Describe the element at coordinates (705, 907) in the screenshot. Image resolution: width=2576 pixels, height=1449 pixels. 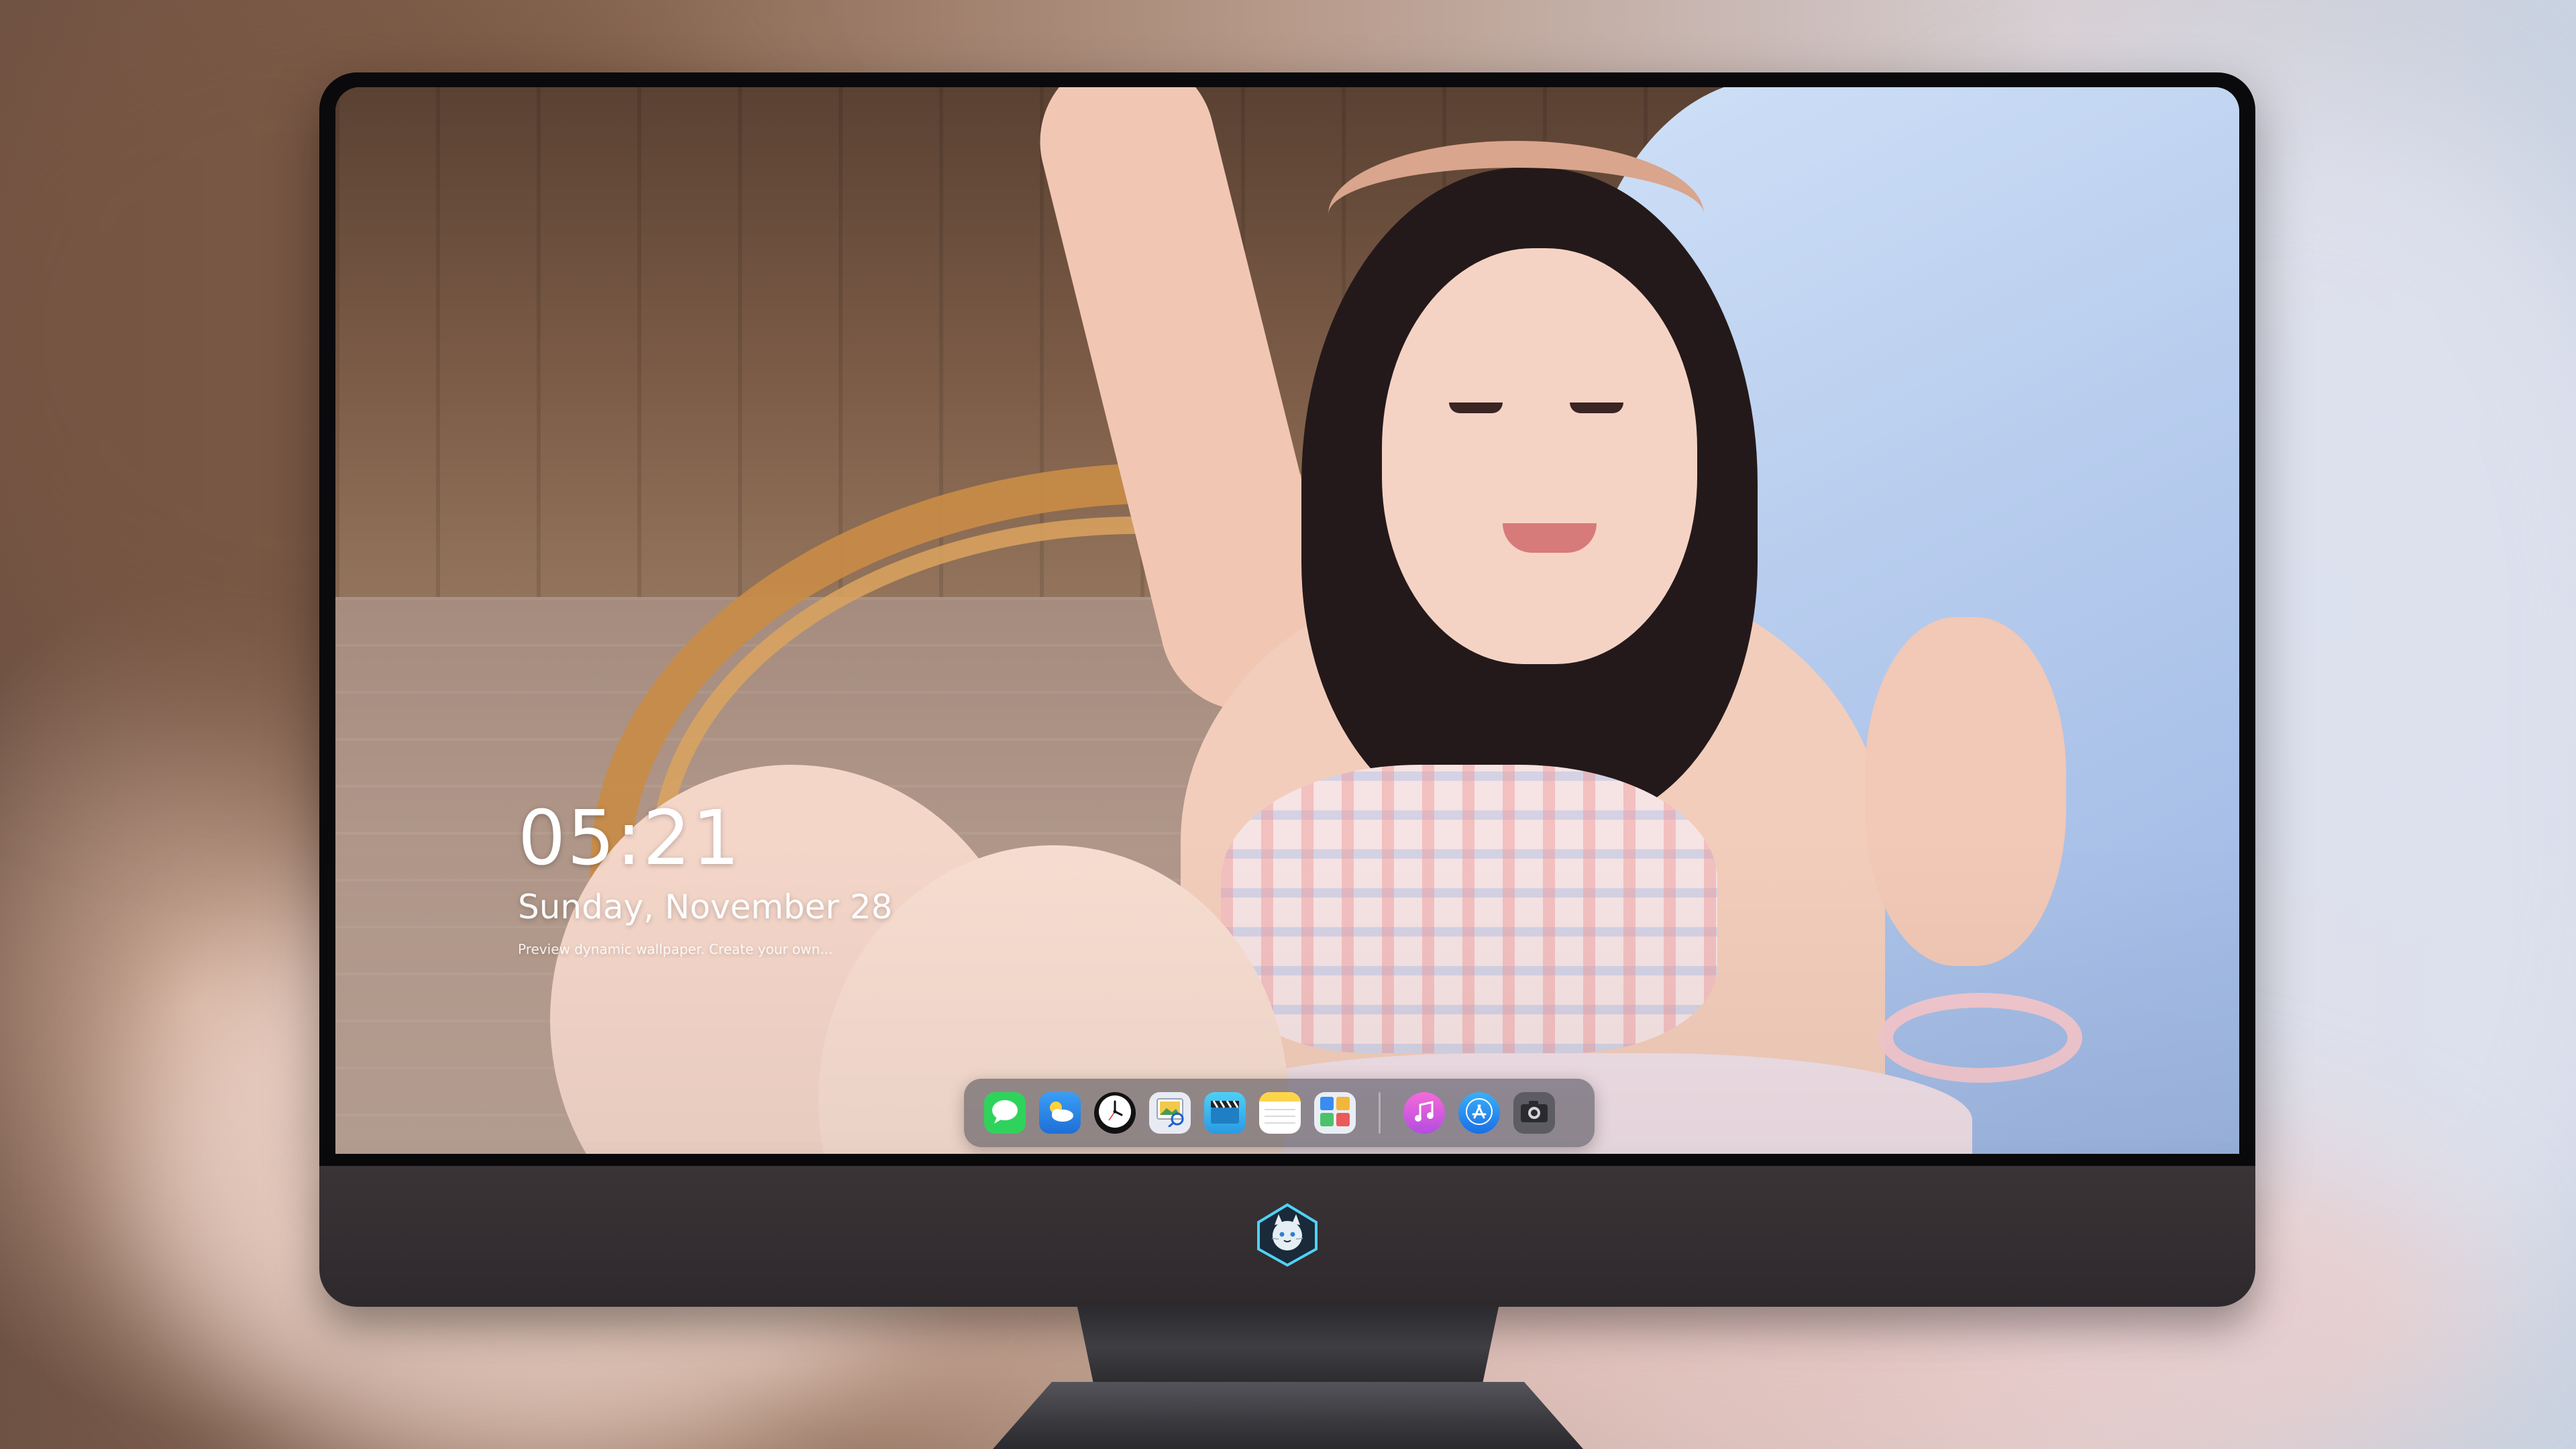
I see `clock-date: Sunday, November 28` at that location.